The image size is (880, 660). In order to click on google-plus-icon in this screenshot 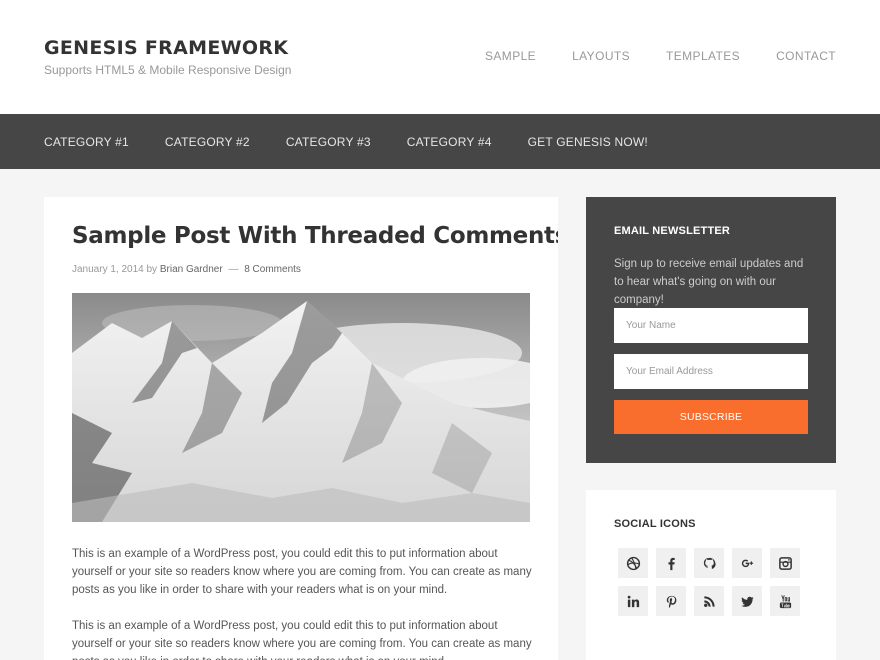, I will do `click(747, 563)`.